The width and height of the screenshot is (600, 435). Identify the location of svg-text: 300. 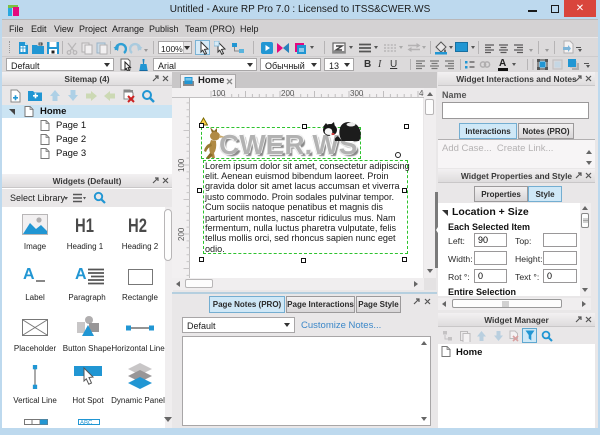
(357, 93).